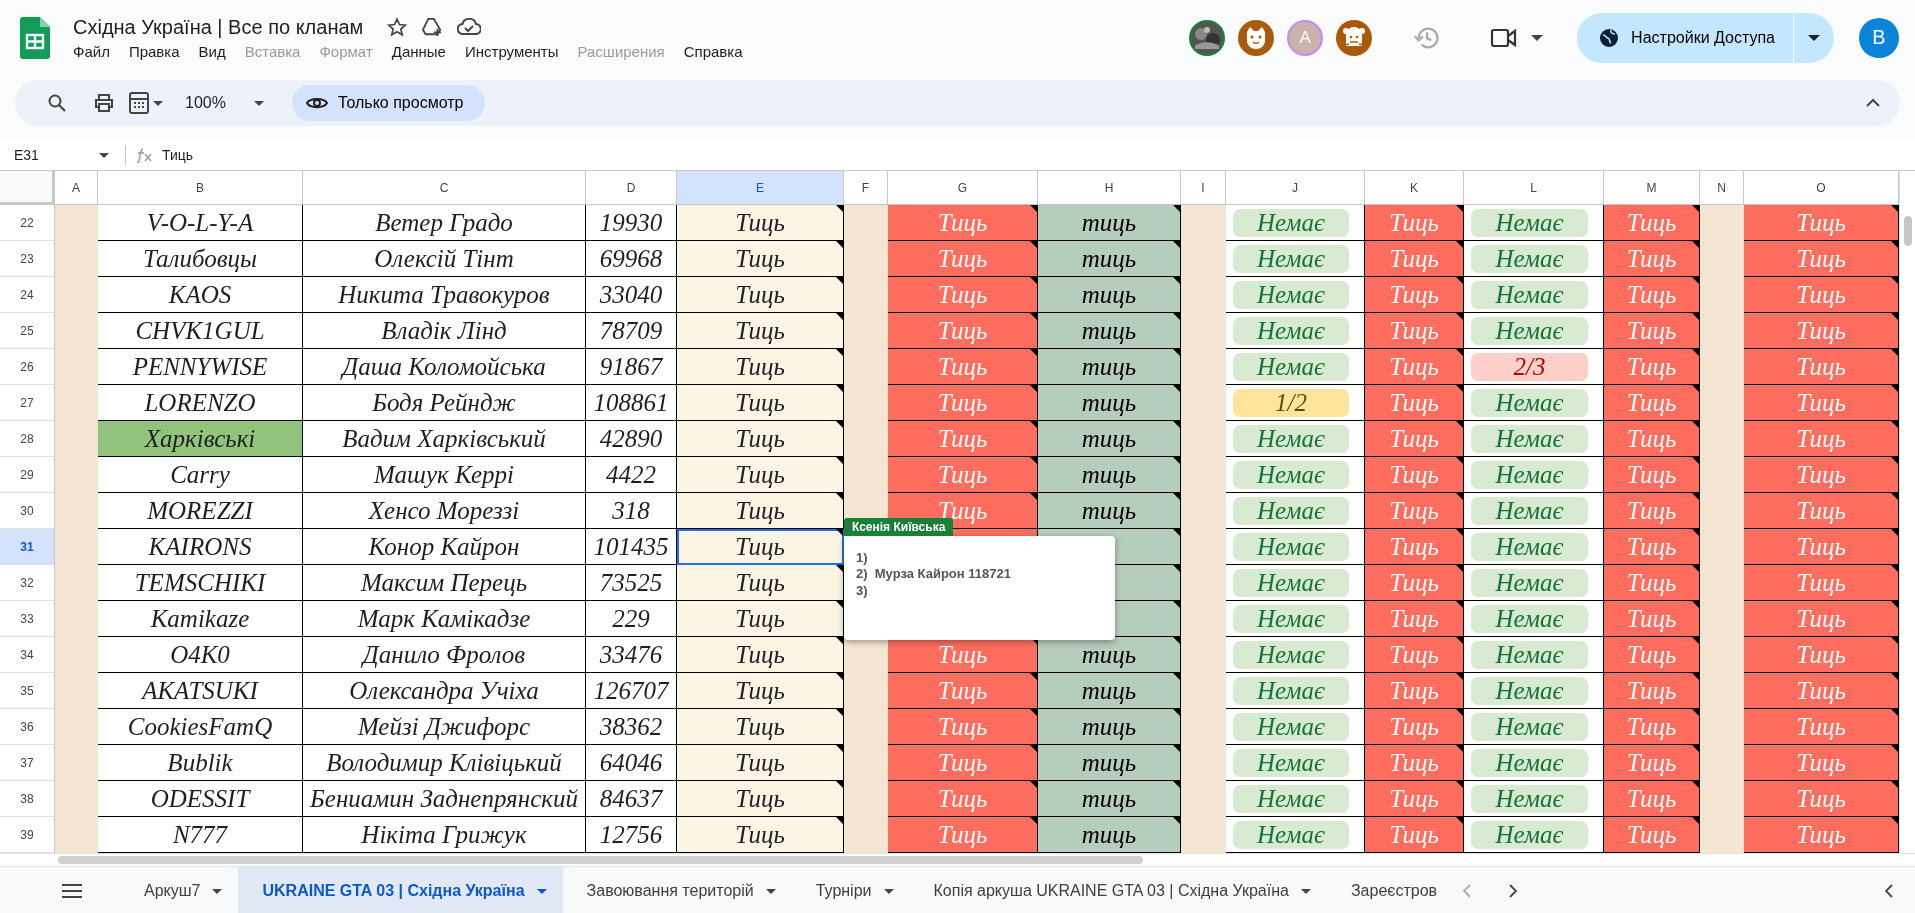 This screenshot has width=1915, height=913. What do you see at coordinates (27, 835) in the screenshot?
I see `row-header: 39` at bounding box center [27, 835].